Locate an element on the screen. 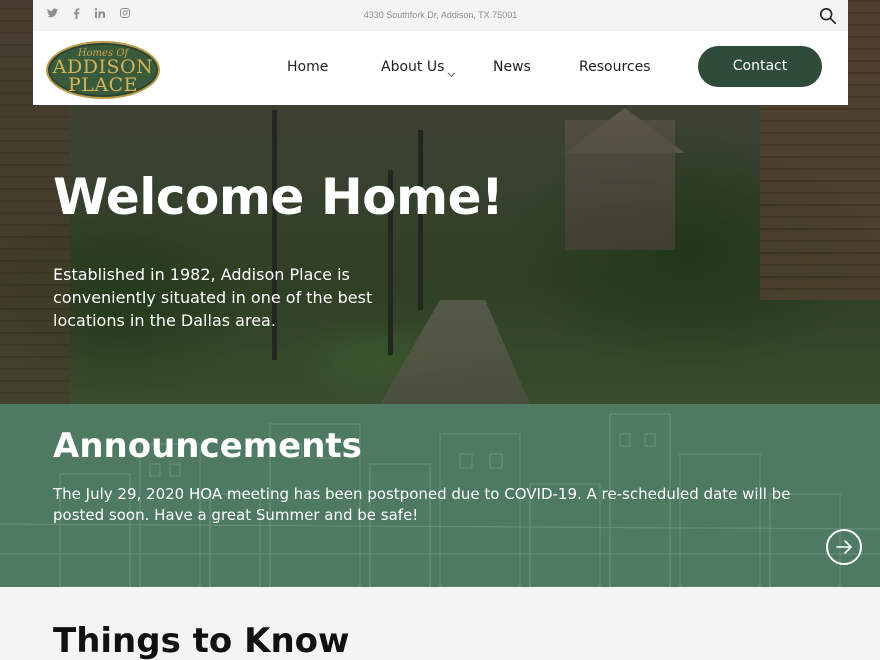 The height and width of the screenshot is (660, 880). arrow-right-icon is located at coordinates (844, 547).